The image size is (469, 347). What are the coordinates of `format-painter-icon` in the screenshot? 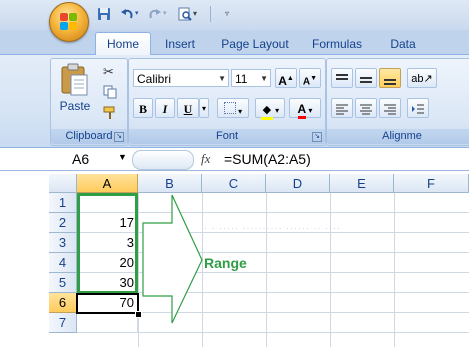 It's located at (110, 113).